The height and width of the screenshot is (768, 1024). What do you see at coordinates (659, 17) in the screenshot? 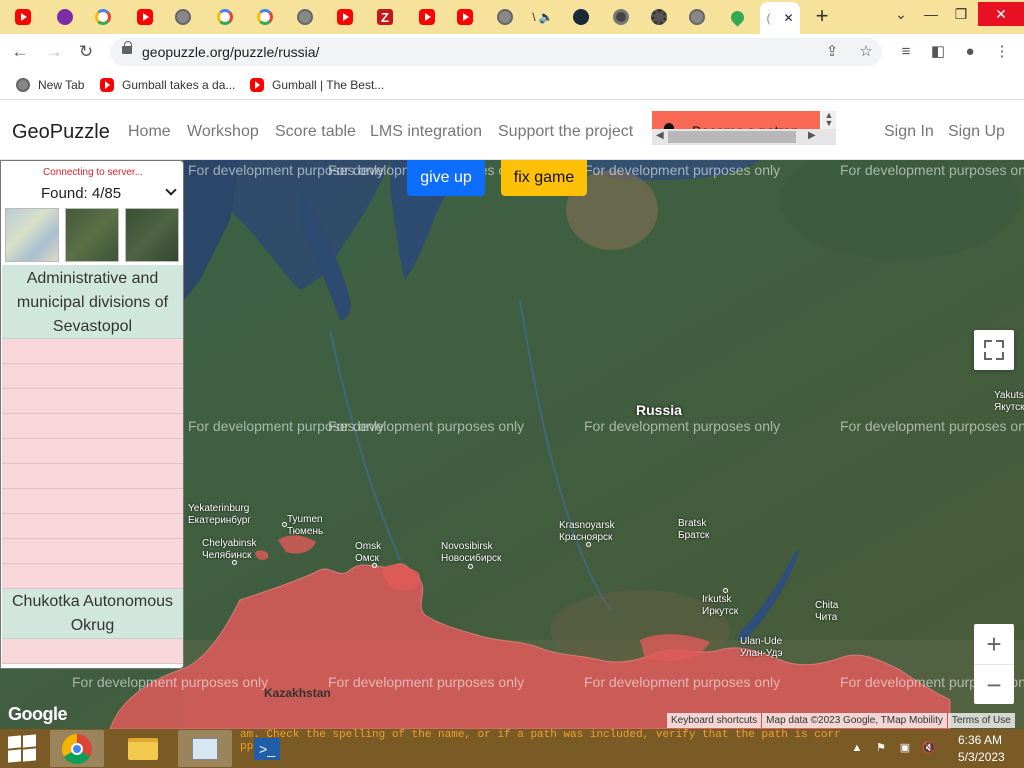
I see `tab-settings` at bounding box center [659, 17].